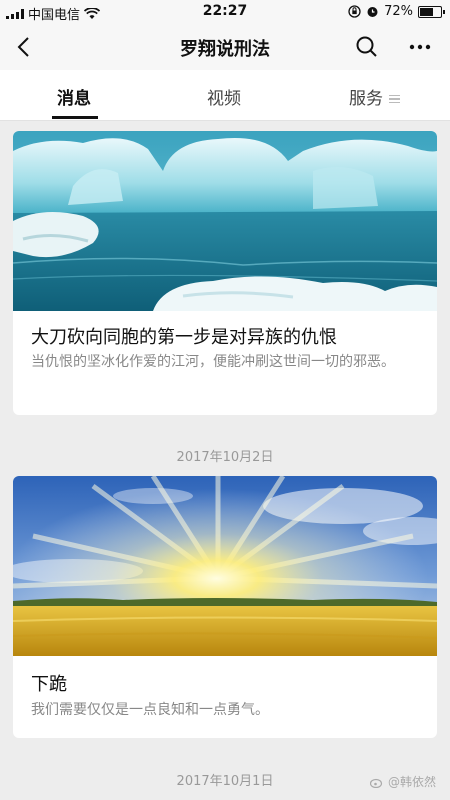 This screenshot has width=450, height=800. What do you see at coordinates (49, 684) in the screenshot?
I see `article-title: 下跪` at bounding box center [49, 684].